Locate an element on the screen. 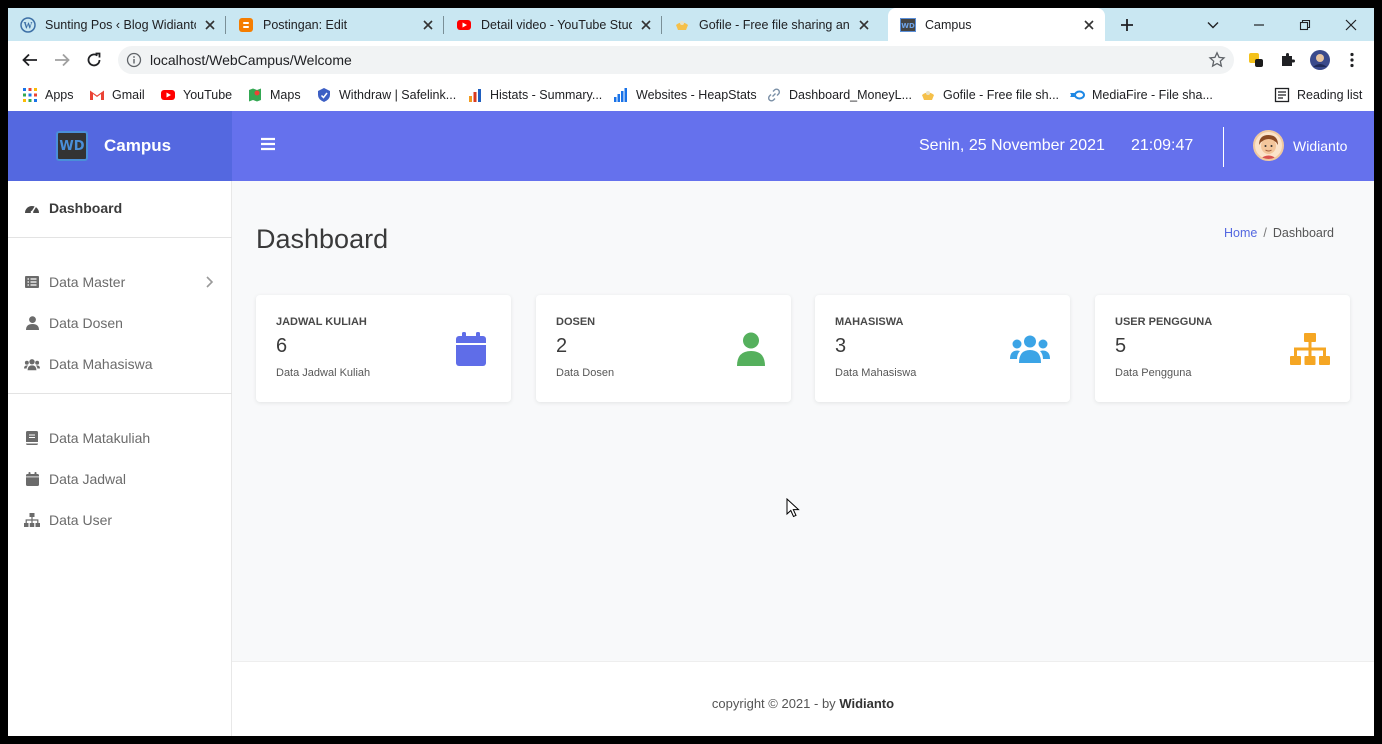 The height and width of the screenshot is (744, 1382). url-text: localhost/WebCampus/Welcome is located at coordinates (251, 60).